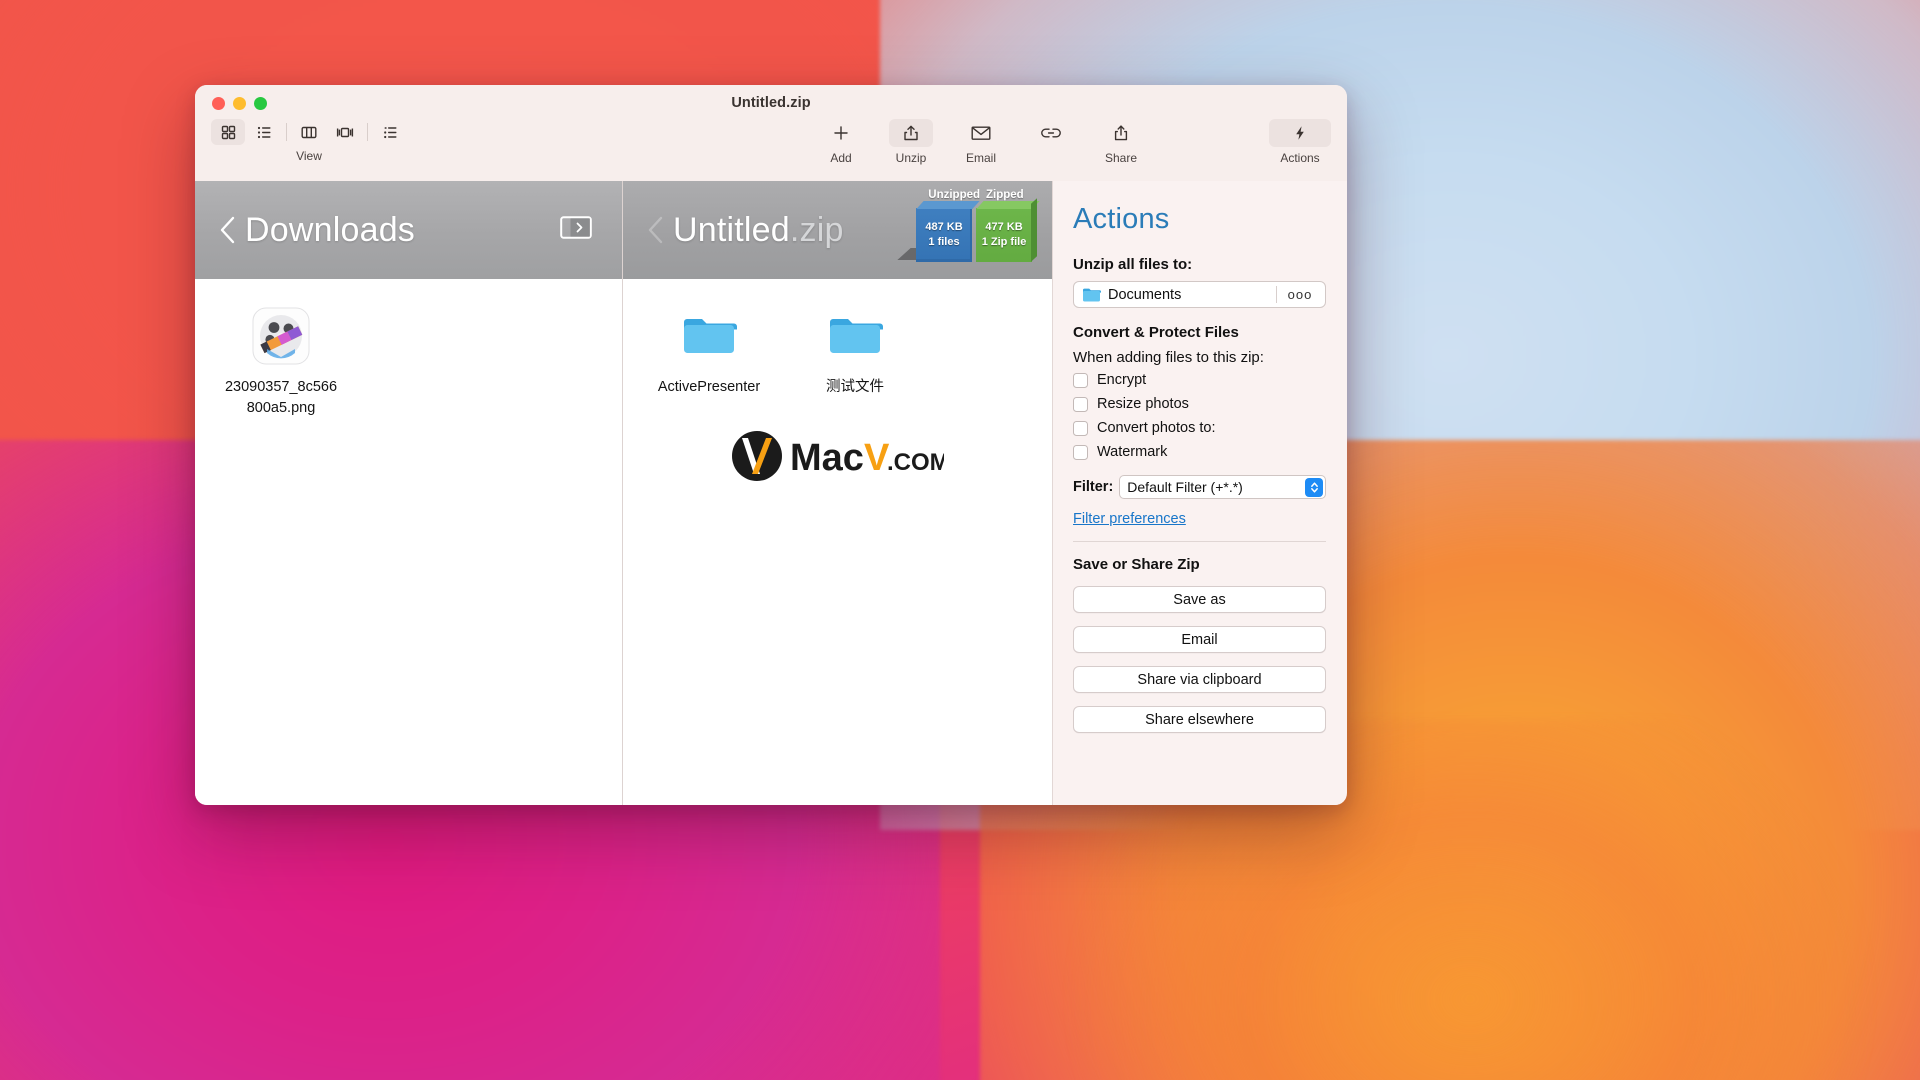 The width and height of the screenshot is (1920, 1080). I want to click on chevron-updown-icon, so click(1314, 487).